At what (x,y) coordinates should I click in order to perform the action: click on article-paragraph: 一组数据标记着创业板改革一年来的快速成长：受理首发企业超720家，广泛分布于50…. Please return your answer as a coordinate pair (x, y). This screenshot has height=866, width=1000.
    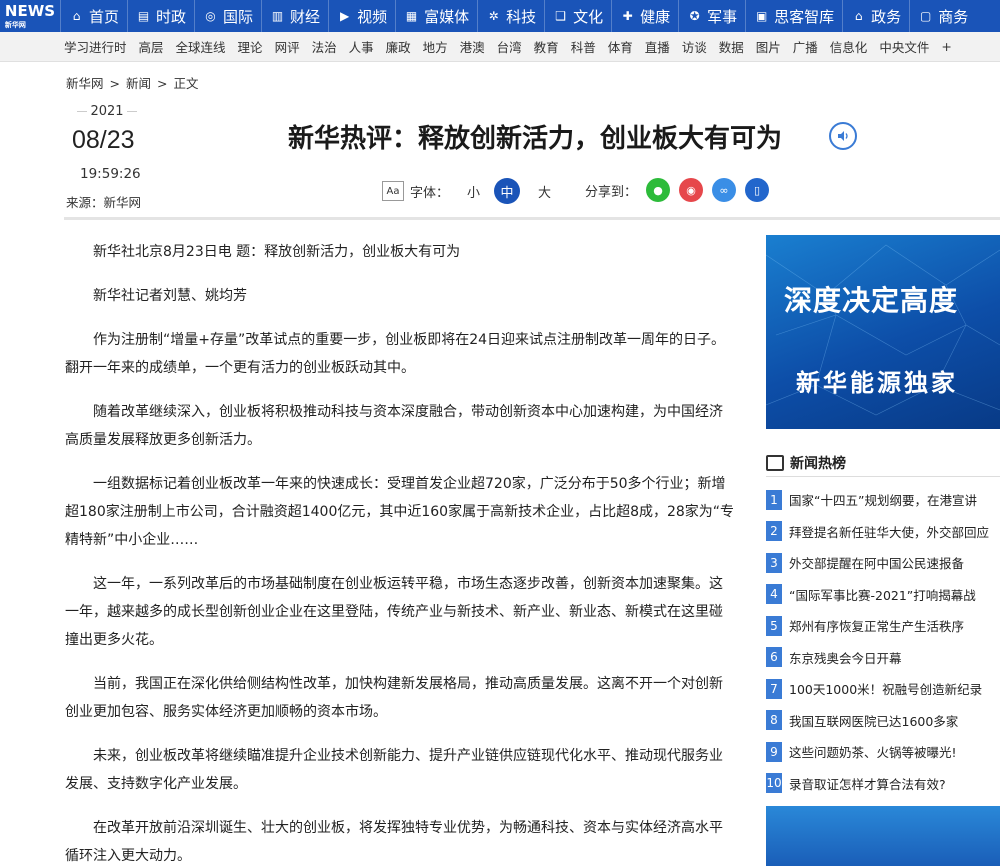
    Looking at the image, I should click on (400, 512).